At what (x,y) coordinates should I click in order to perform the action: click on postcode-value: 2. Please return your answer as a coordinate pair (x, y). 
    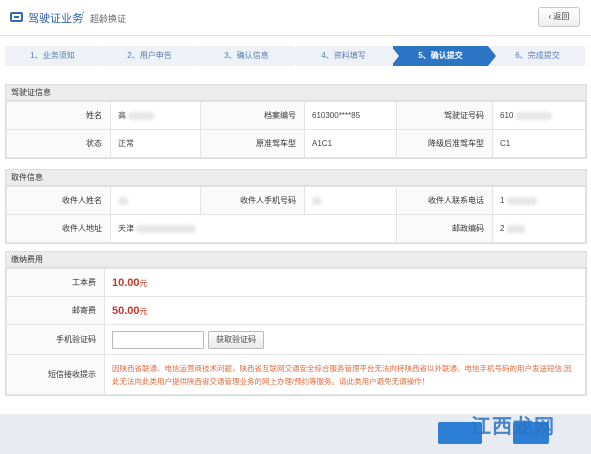
    Looking at the image, I should click on (539, 228).